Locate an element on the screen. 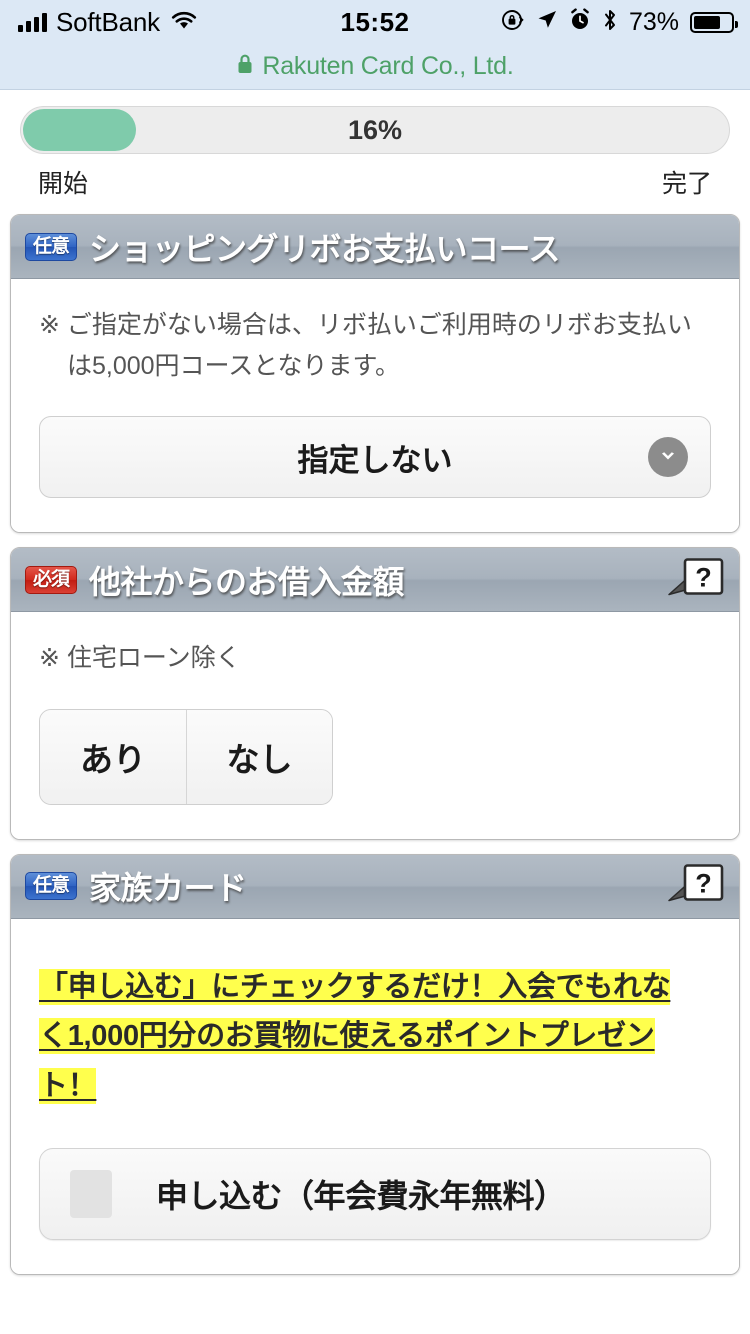  progress-bar: 16% is located at coordinates (375, 130).